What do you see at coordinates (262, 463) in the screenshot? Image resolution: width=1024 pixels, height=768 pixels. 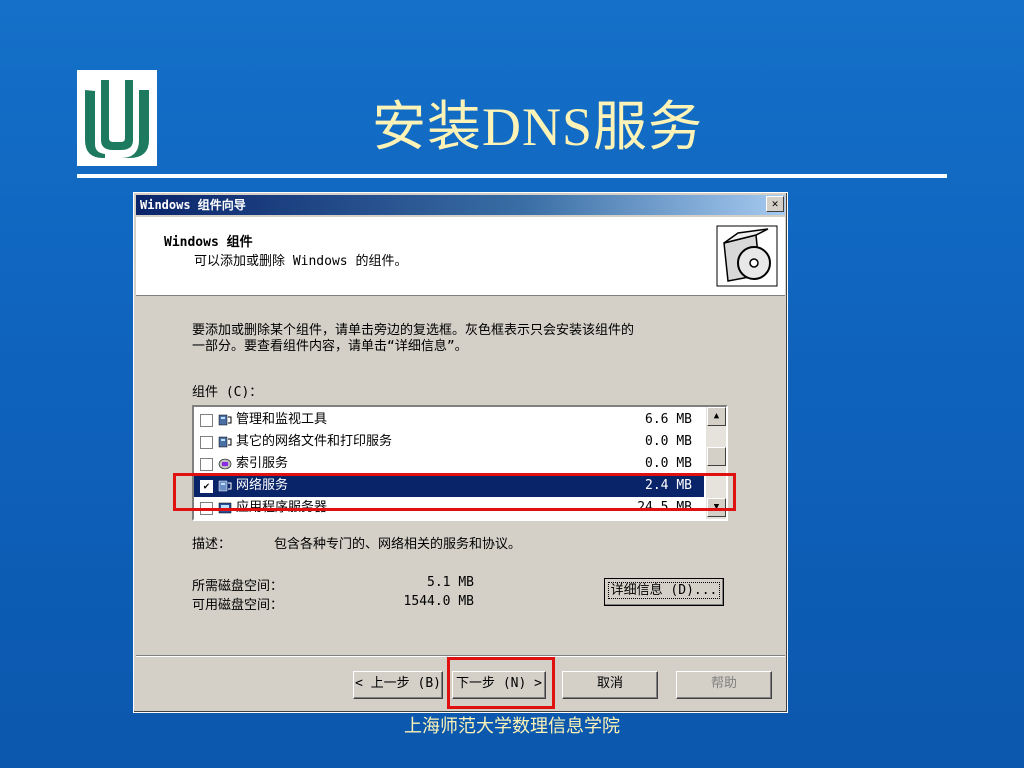 I see `component-name: 索引服务` at bounding box center [262, 463].